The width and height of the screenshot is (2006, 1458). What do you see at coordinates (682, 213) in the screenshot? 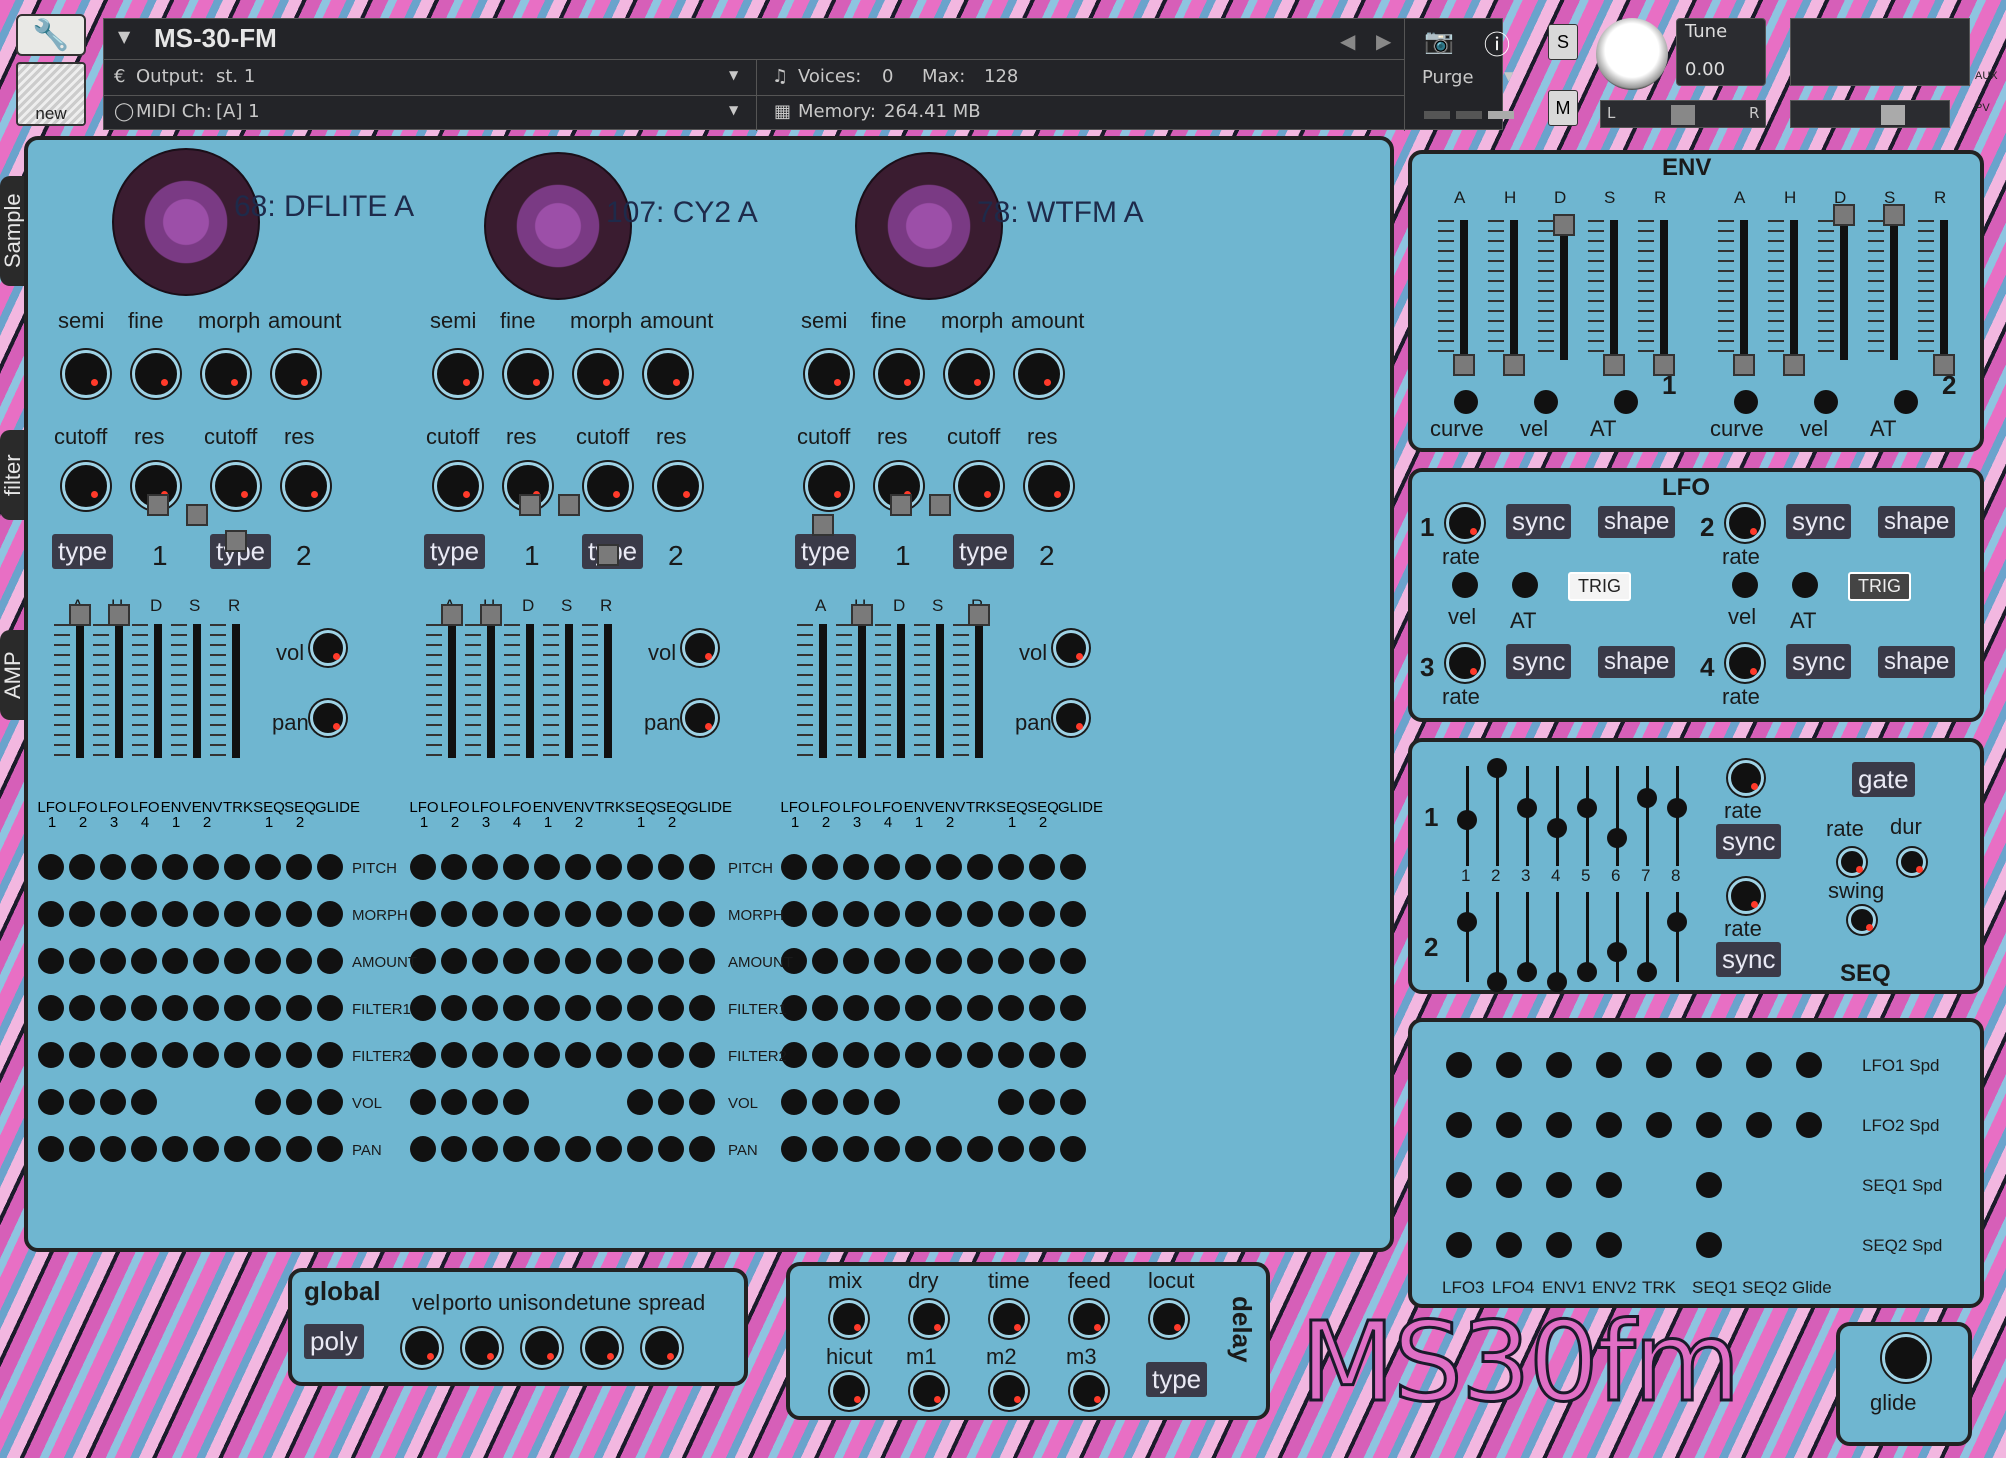
I see `sample-name: 107: CY2 A` at bounding box center [682, 213].